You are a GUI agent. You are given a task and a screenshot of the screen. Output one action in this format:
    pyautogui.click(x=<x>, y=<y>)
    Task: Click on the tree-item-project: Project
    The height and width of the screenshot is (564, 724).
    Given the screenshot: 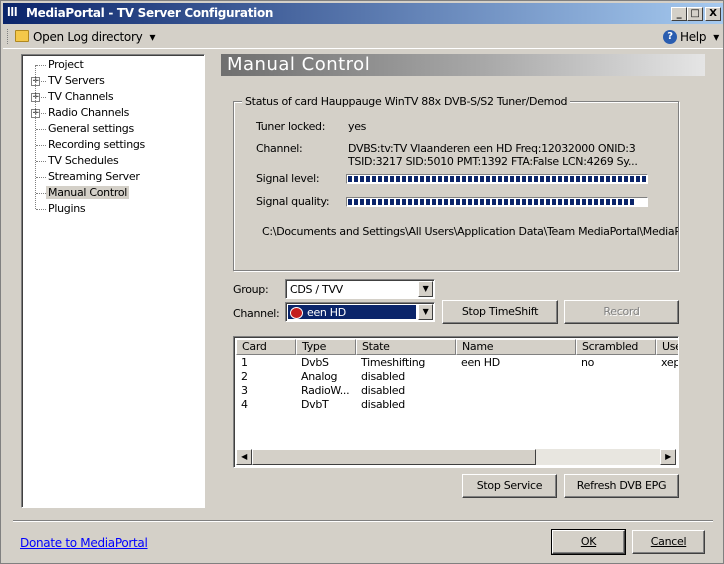 What is the action you would take?
    pyautogui.click(x=66, y=64)
    